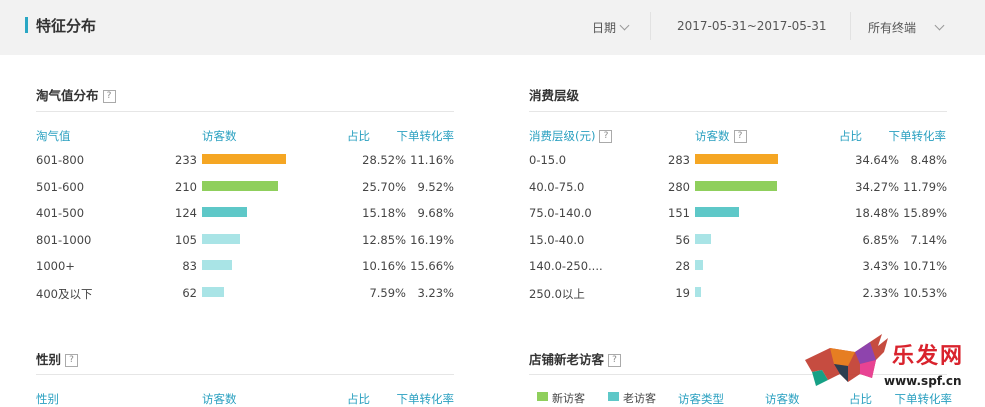 The width and height of the screenshot is (985, 407). Describe the element at coordinates (435, 213) in the screenshot. I see `row-conversion: 9.68%` at that location.